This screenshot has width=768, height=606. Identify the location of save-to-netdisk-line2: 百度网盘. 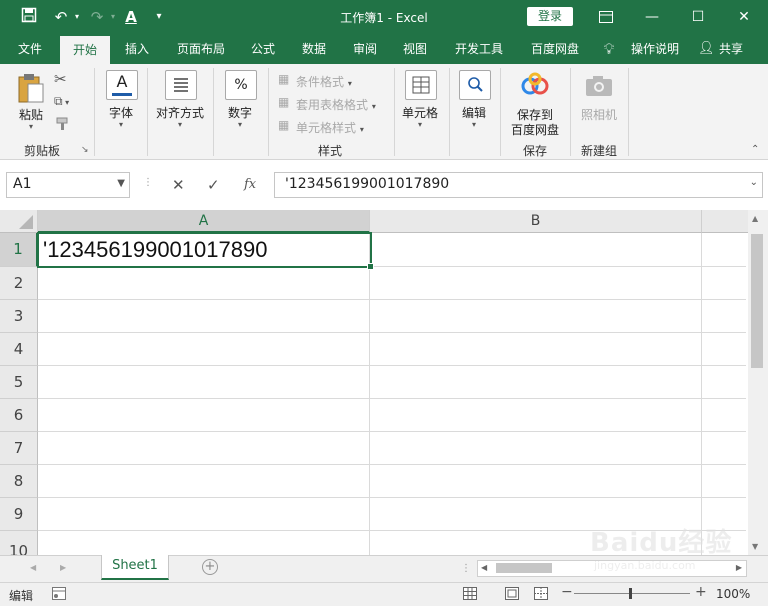
(535, 129).